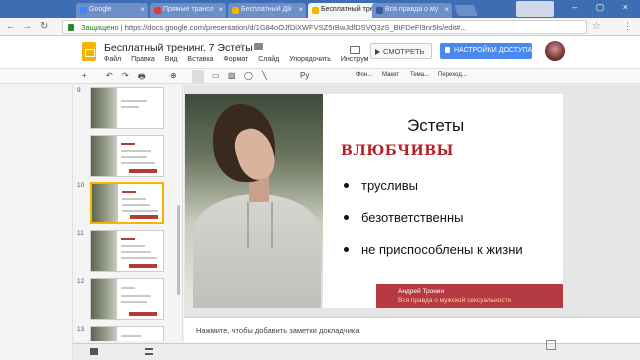 This screenshot has width=640, height=360. What do you see at coordinates (127, 254) in the screenshot?
I see `slide-thumbnail: 11` at bounding box center [127, 254].